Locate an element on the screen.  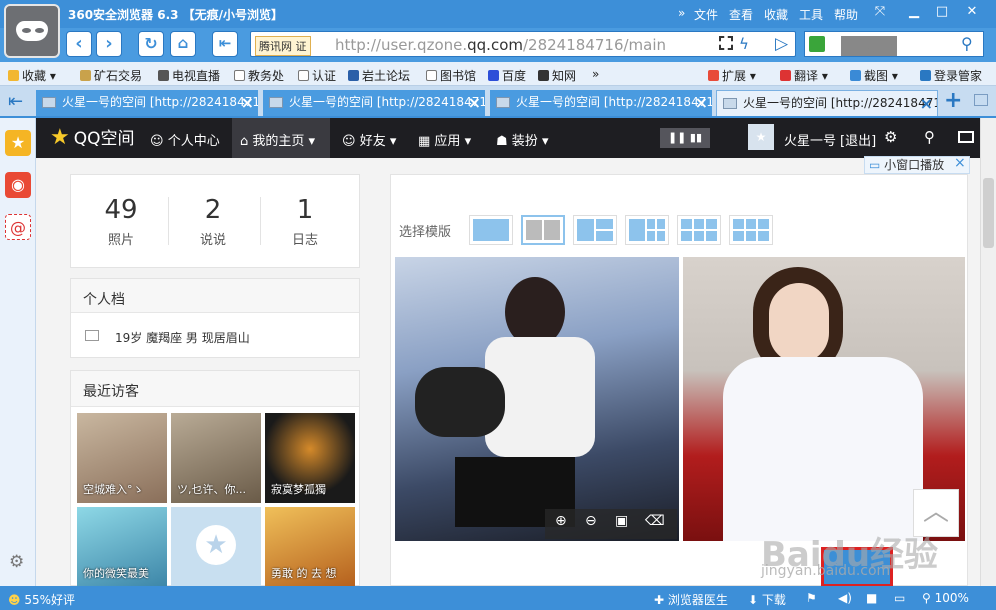
sidebar-toggle-icon: ⇤ is located at coordinates (15, 101).